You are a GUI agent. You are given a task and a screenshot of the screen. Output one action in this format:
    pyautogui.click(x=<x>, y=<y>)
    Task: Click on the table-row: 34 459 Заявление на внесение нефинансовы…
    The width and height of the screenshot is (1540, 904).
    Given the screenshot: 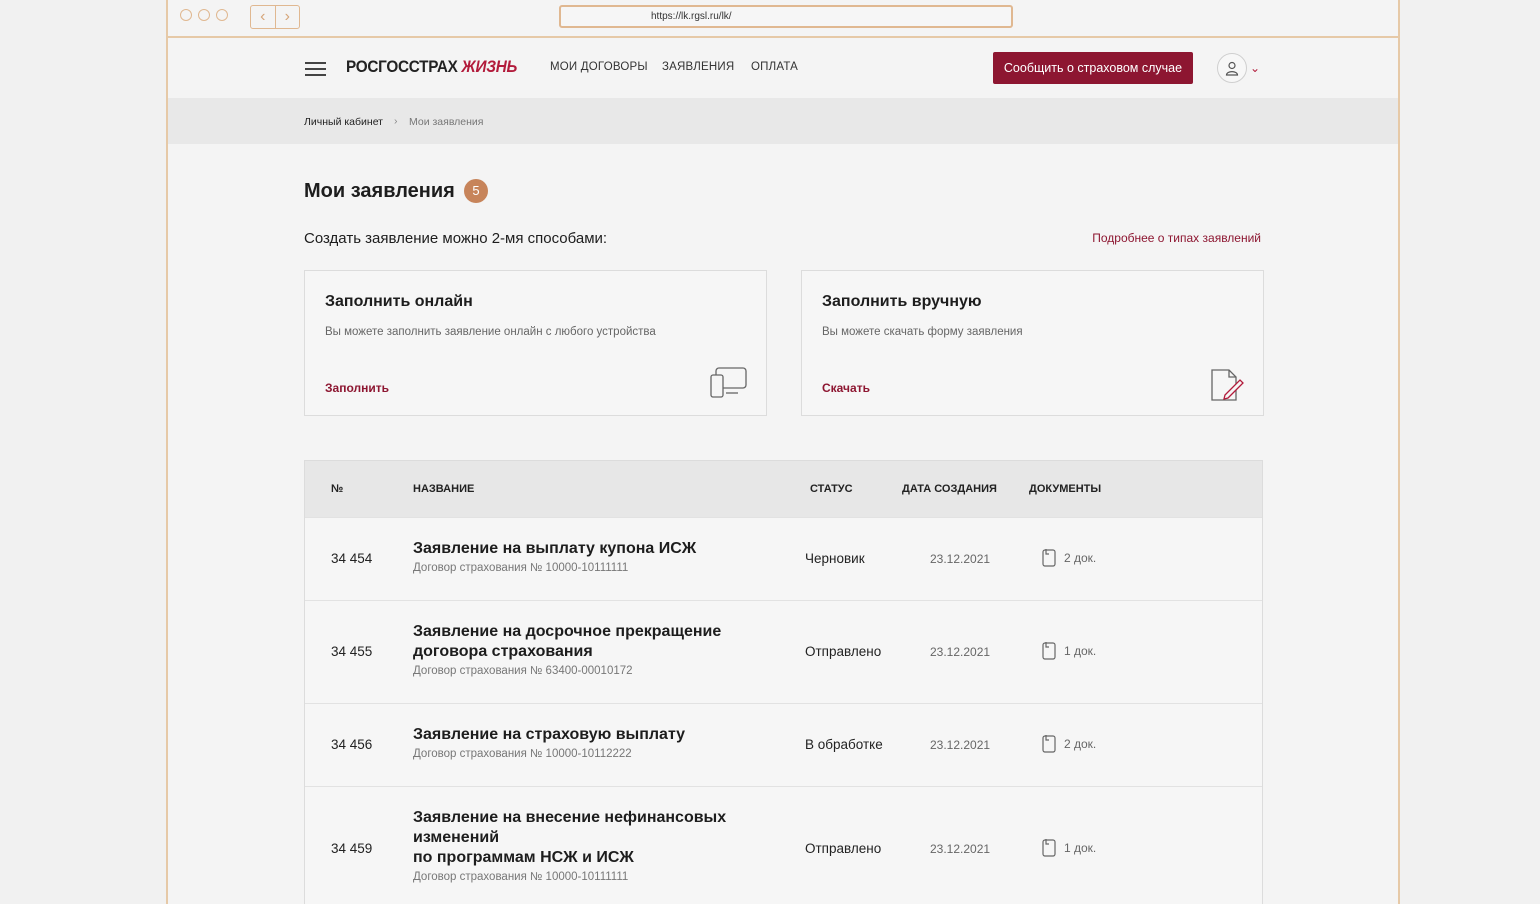 What is the action you would take?
    pyautogui.click(x=783, y=845)
    